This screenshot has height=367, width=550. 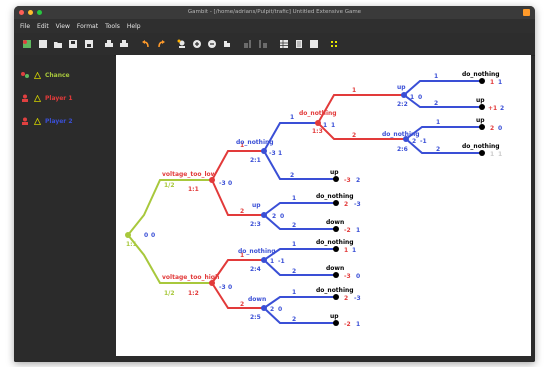 What do you see at coordinates (39, 12) in the screenshot?
I see `maximize-window-button` at bounding box center [39, 12].